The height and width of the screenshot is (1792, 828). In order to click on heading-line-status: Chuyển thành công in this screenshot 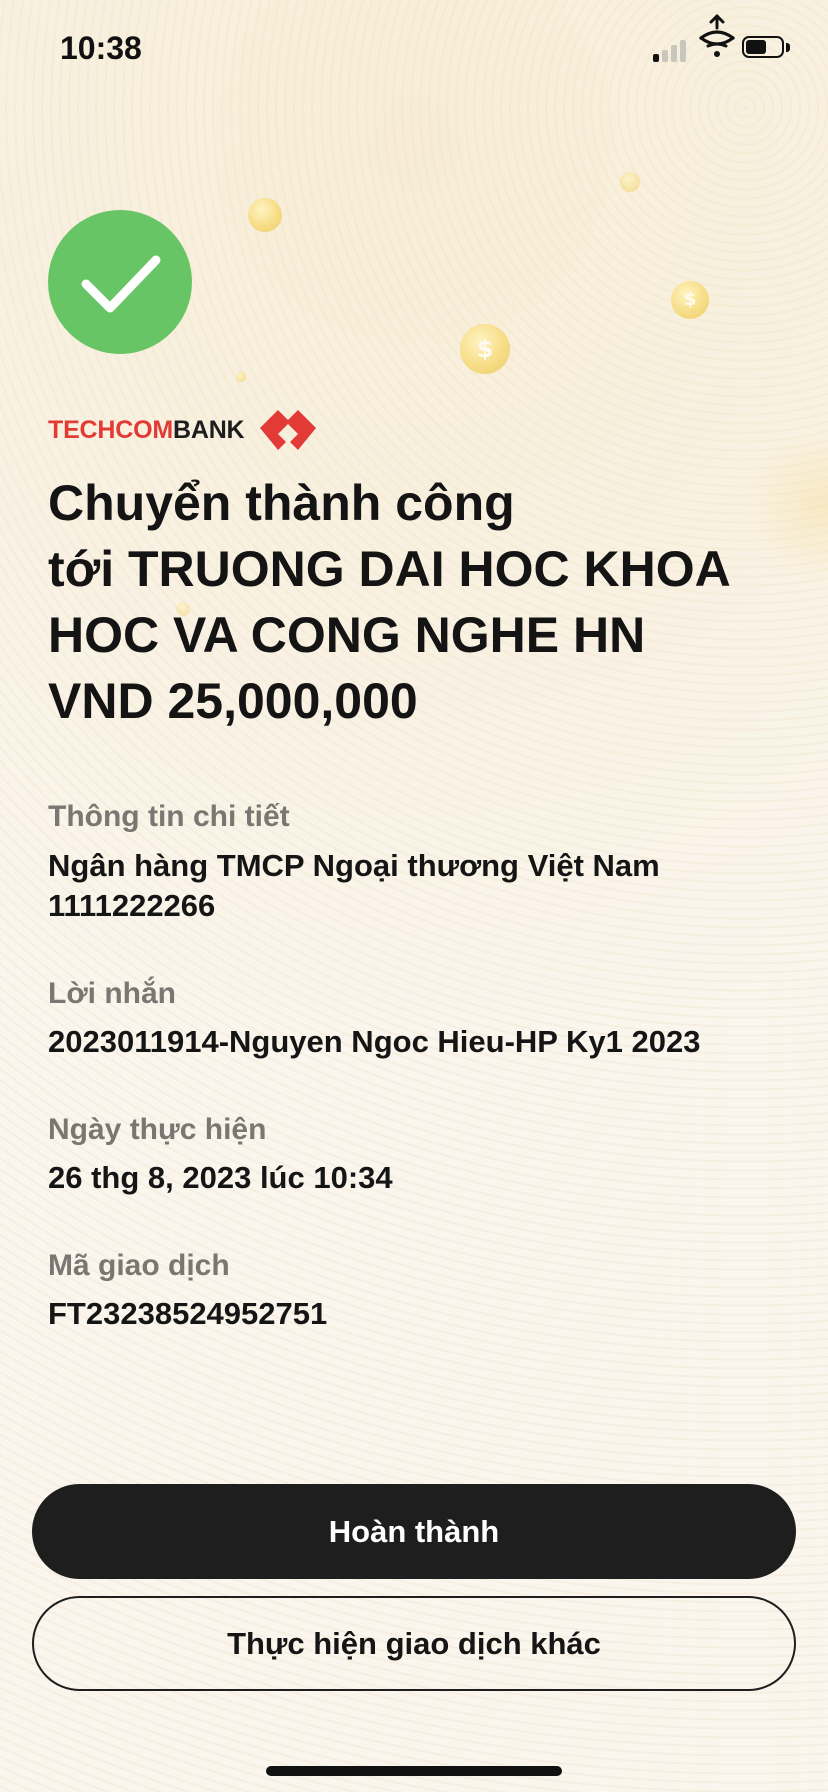, I will do `click(281, 503)`.